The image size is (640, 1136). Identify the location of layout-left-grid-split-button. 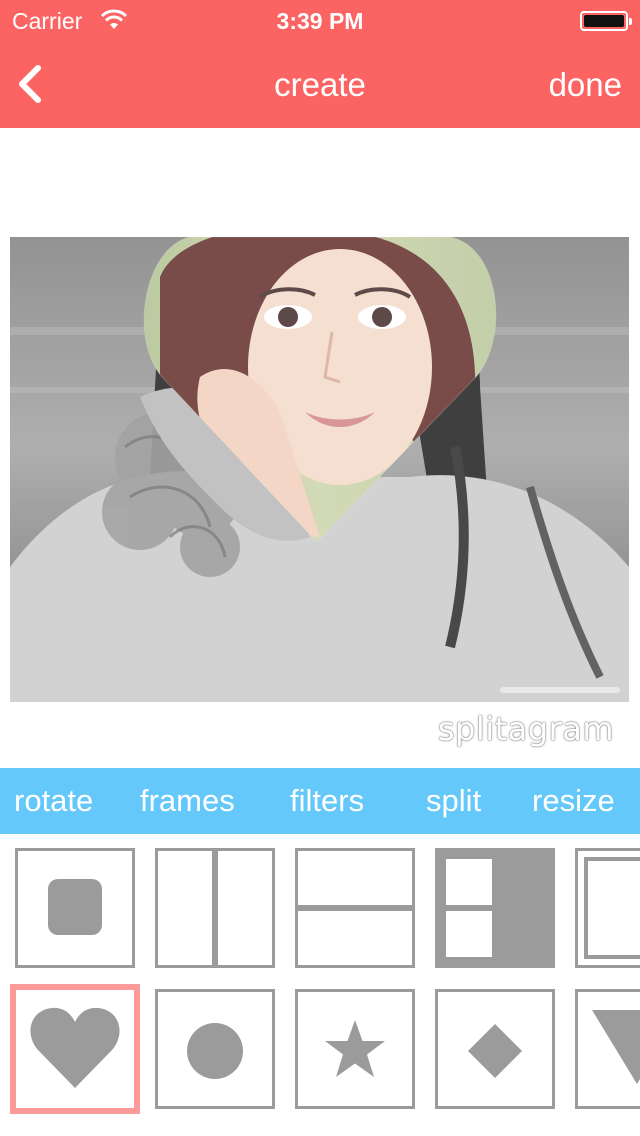
(495, 908).